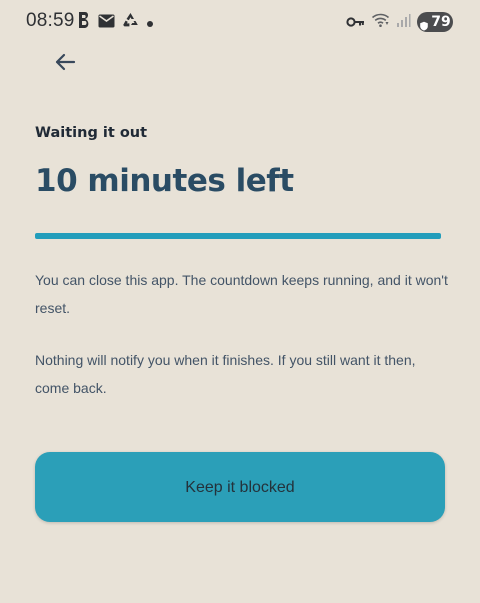 This screenshot has height=603, width=480. What do you see at coordinates (355, 22) in the screenshot?
I see `key-icon` at bounding box center [355, 22].